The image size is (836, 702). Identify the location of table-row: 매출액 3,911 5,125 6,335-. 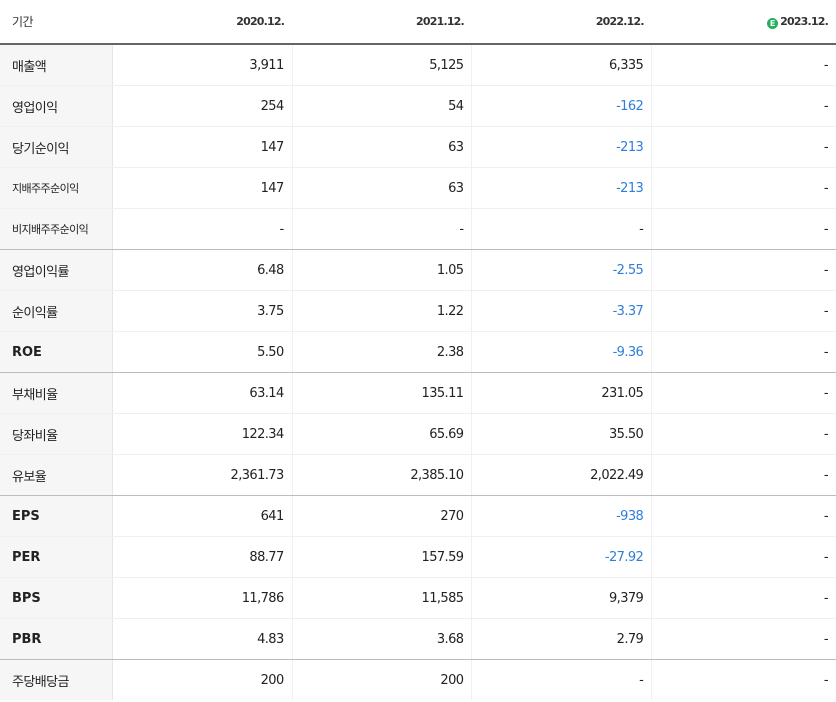
(418, 65).